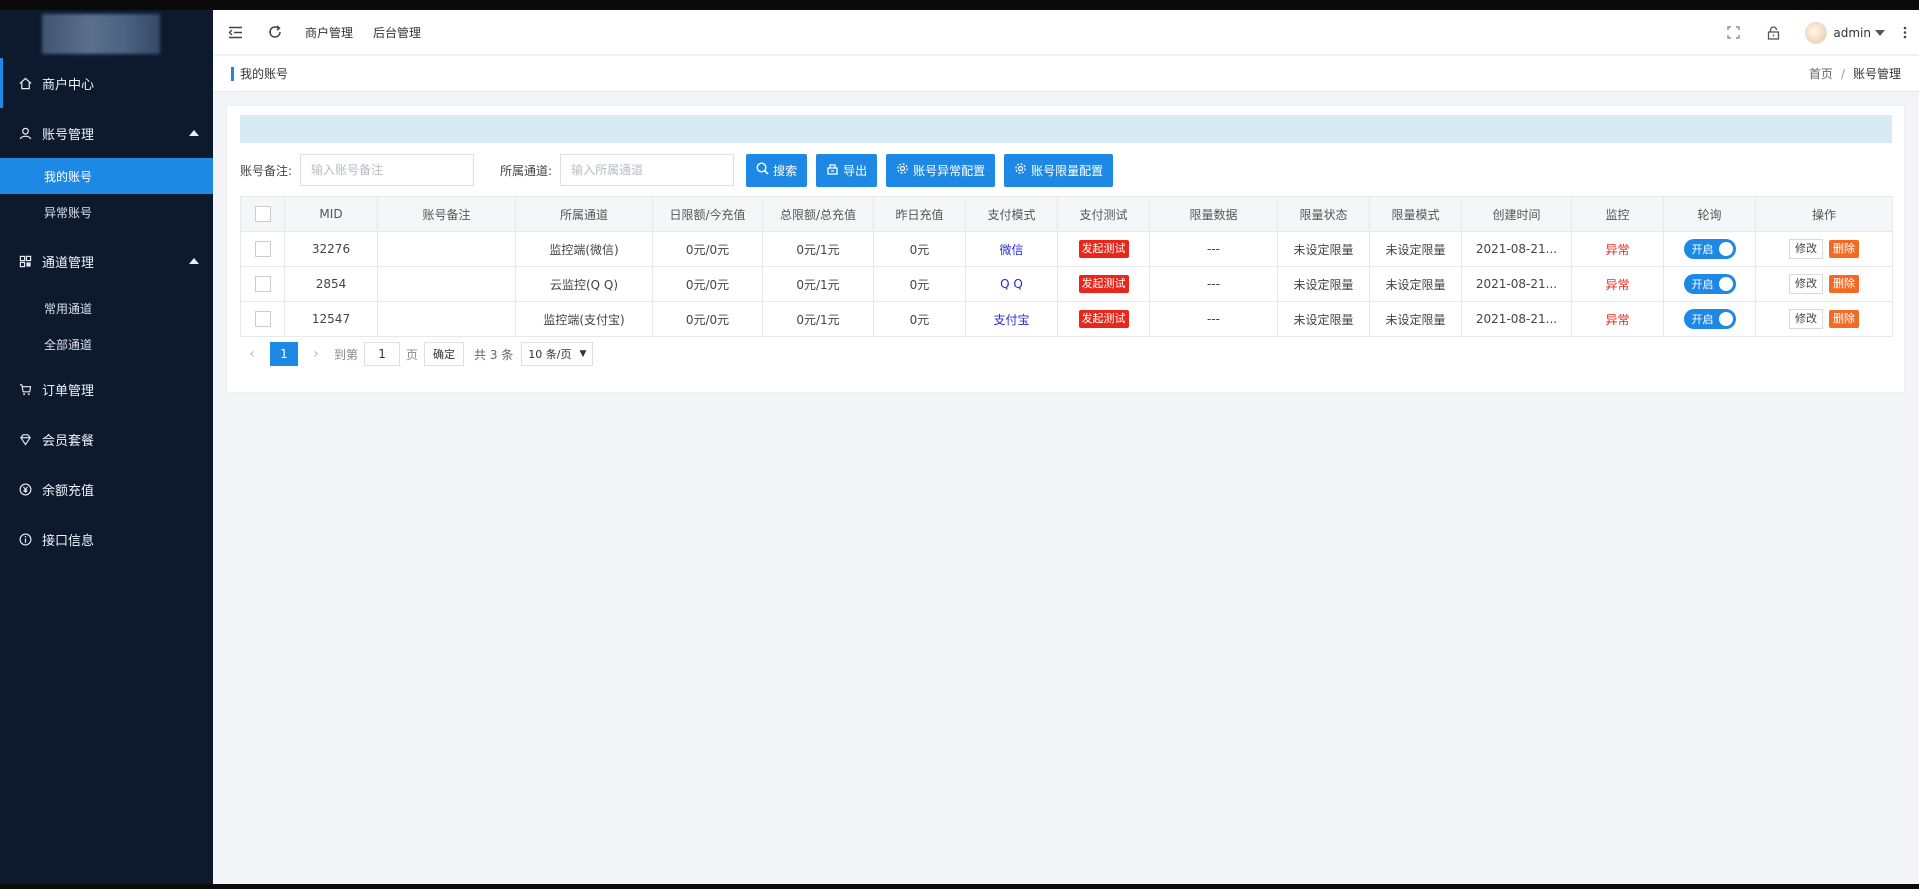  What do you see at coordinates (106, 212) in the screenshot?
I see `sidebar-item-abnormal-account: 异常账号` at bounding box center [106, 212].